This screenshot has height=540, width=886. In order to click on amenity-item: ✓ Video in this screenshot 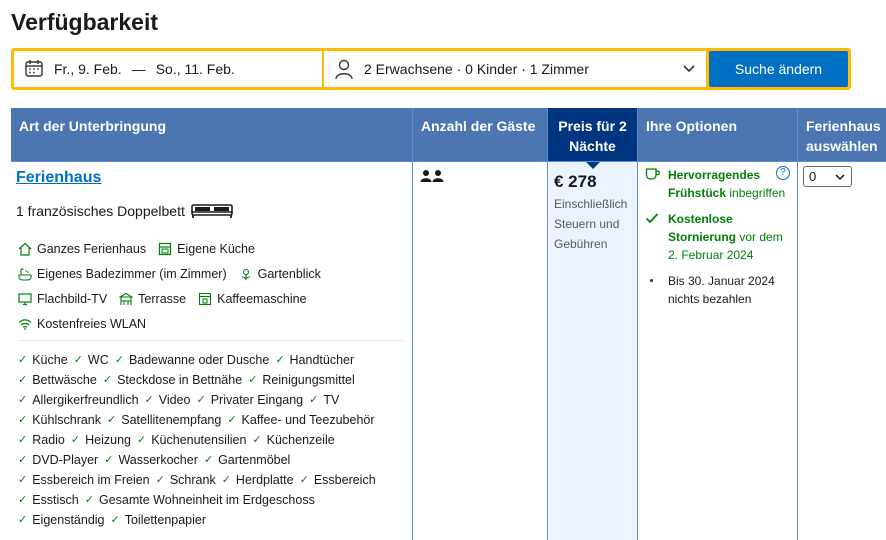, I will do `click(168, 400)`.